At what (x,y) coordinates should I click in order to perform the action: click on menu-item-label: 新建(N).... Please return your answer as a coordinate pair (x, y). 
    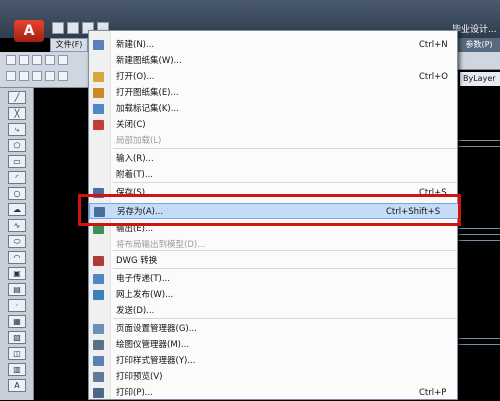
    Looking at the image, I should click on (135, 45).